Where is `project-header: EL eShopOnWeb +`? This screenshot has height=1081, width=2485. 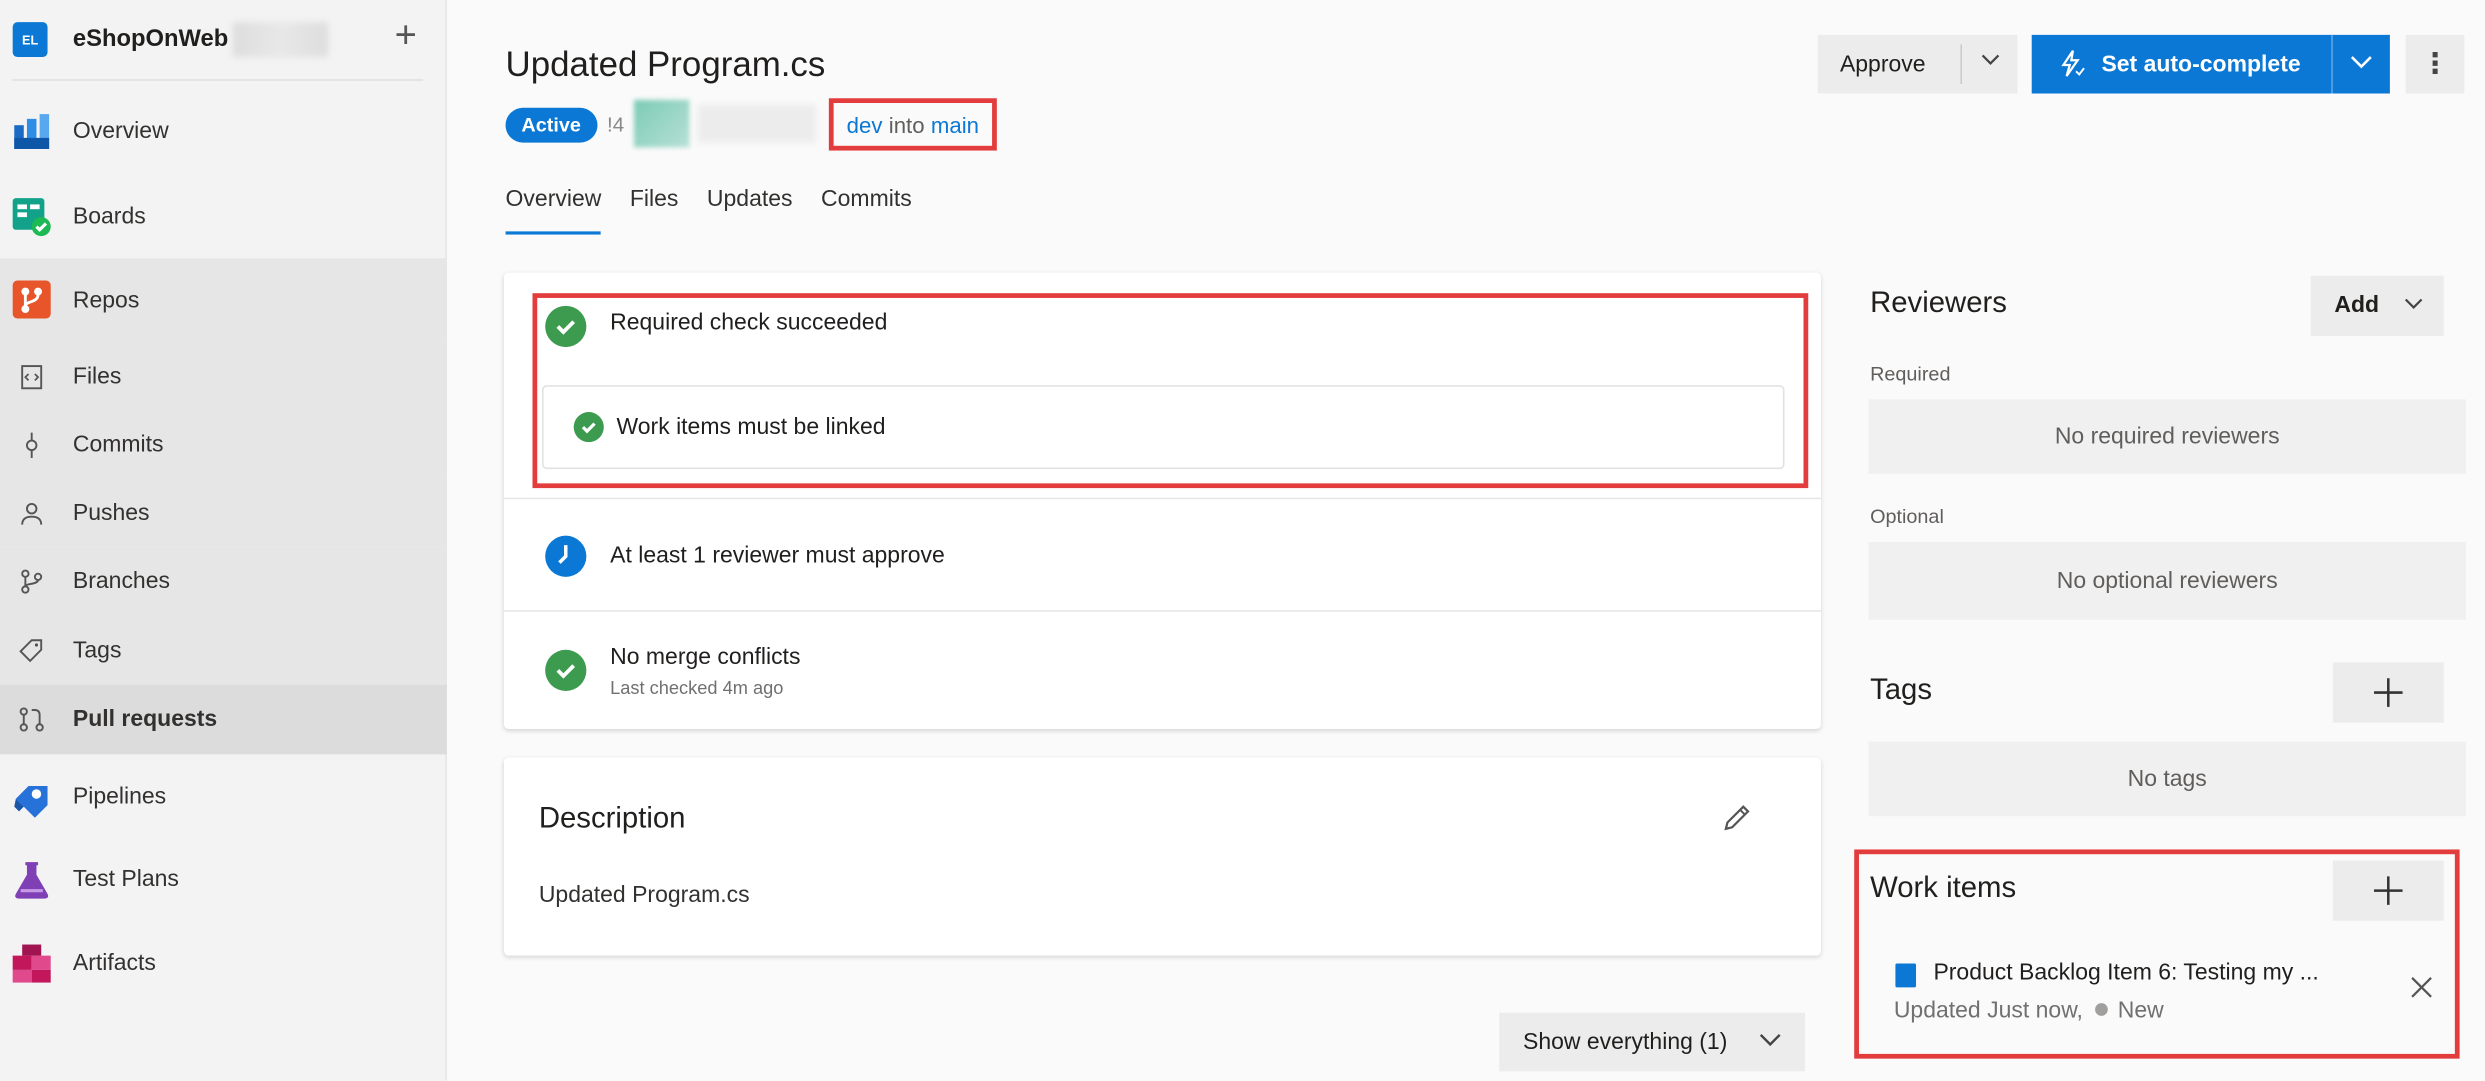 project-header: EL eShopOnWeb + is located at coordinates (223, 39).